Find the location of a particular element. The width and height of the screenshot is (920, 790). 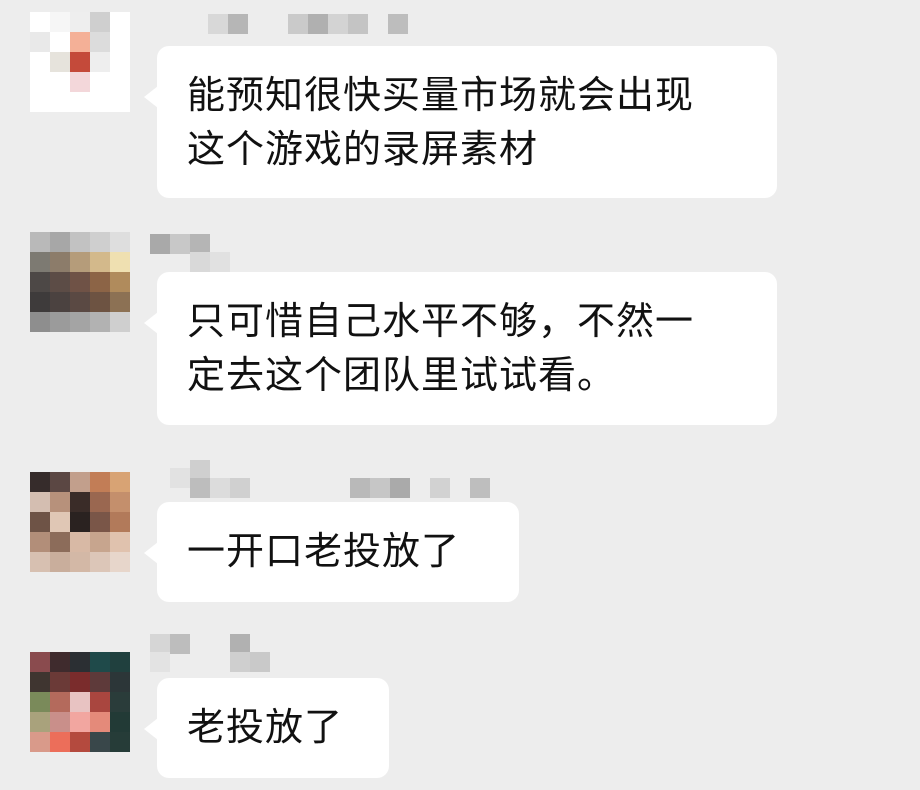

message-bubble: 能预知很快买量市场就会出现 这个游戏的录屏素材 is located at coordinates (460, 122).